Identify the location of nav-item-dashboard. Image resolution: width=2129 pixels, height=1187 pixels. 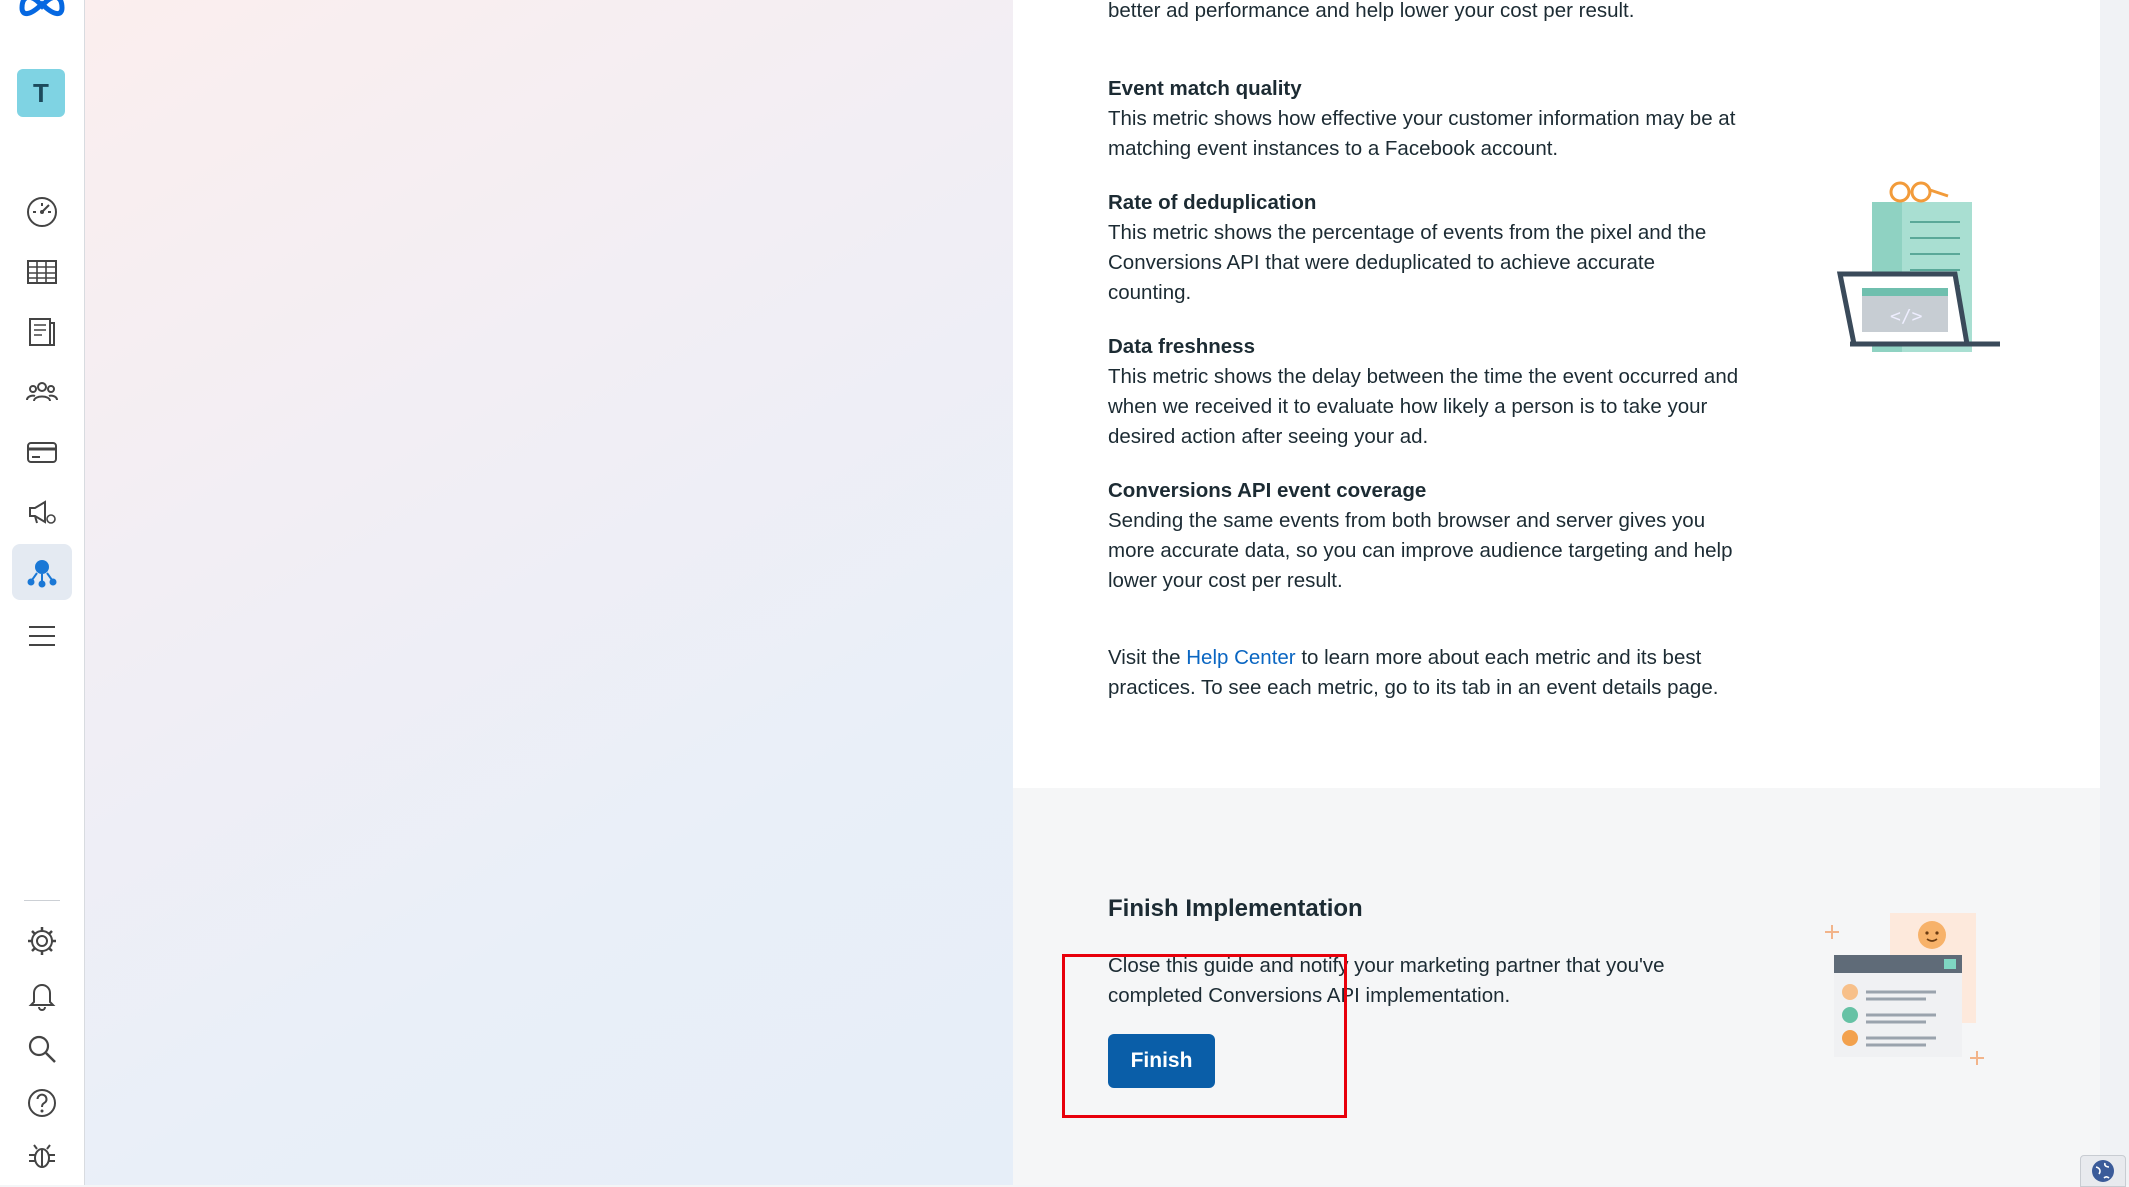
(42, 212).